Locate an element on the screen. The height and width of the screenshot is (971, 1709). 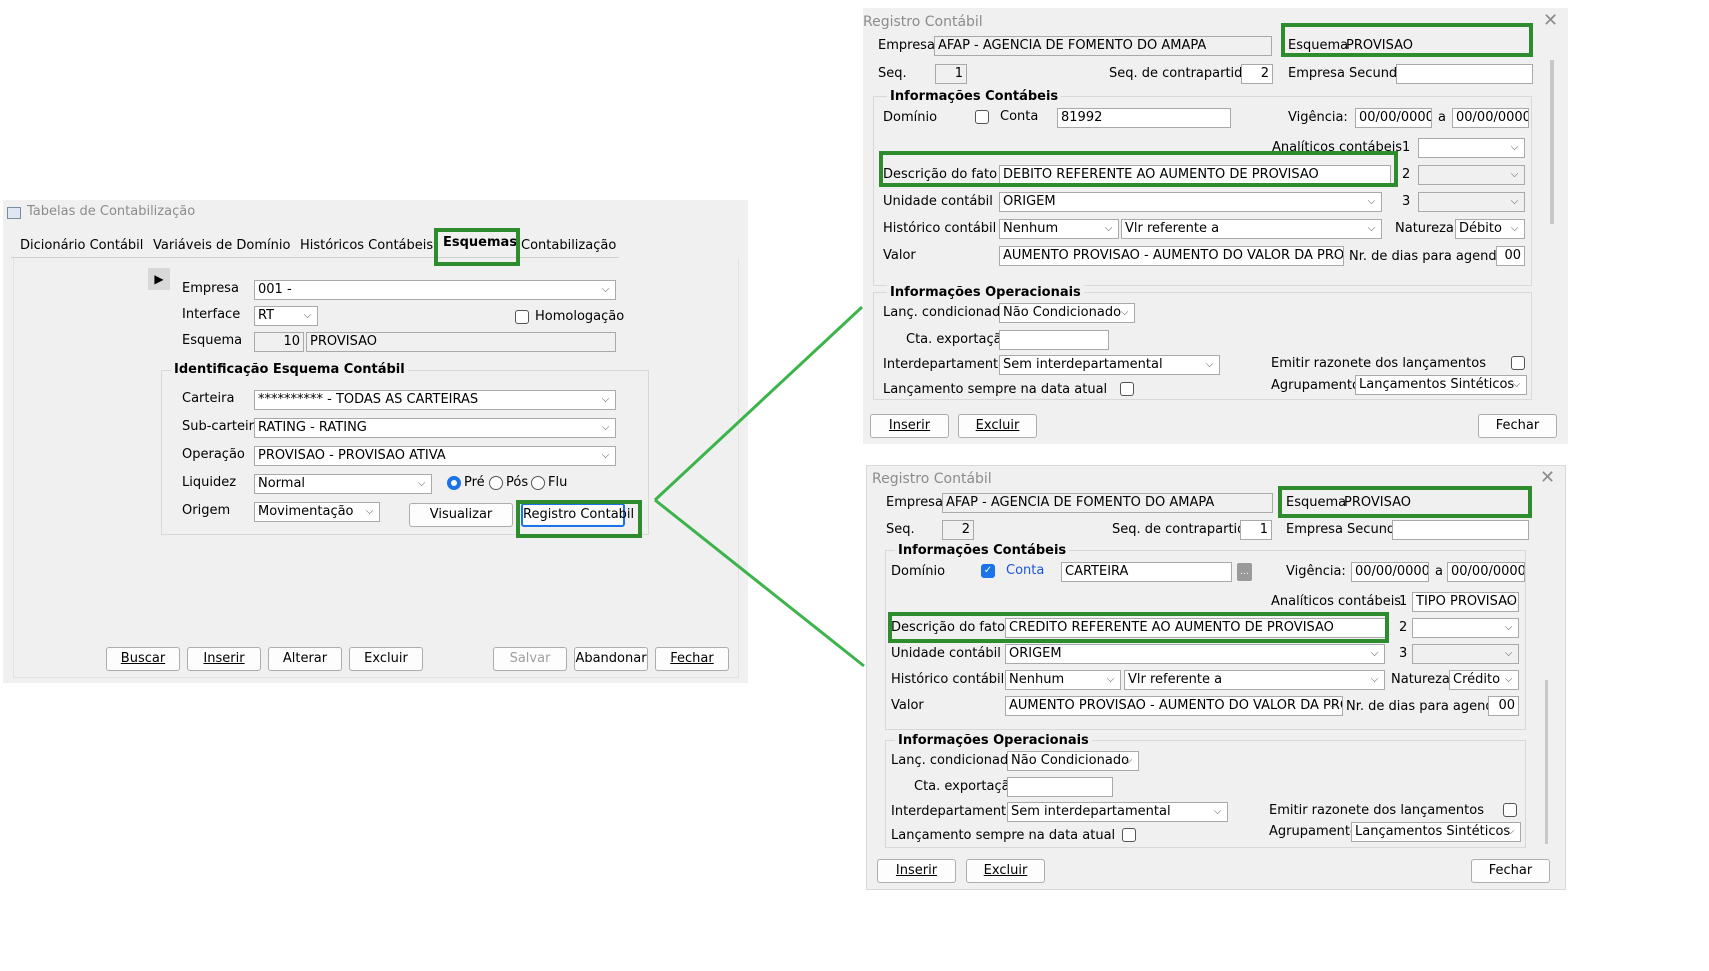
empresa-field: AFAP - AGENCIA DE FOMENTO DO AMAPA is located at coordinates (1103, 46).